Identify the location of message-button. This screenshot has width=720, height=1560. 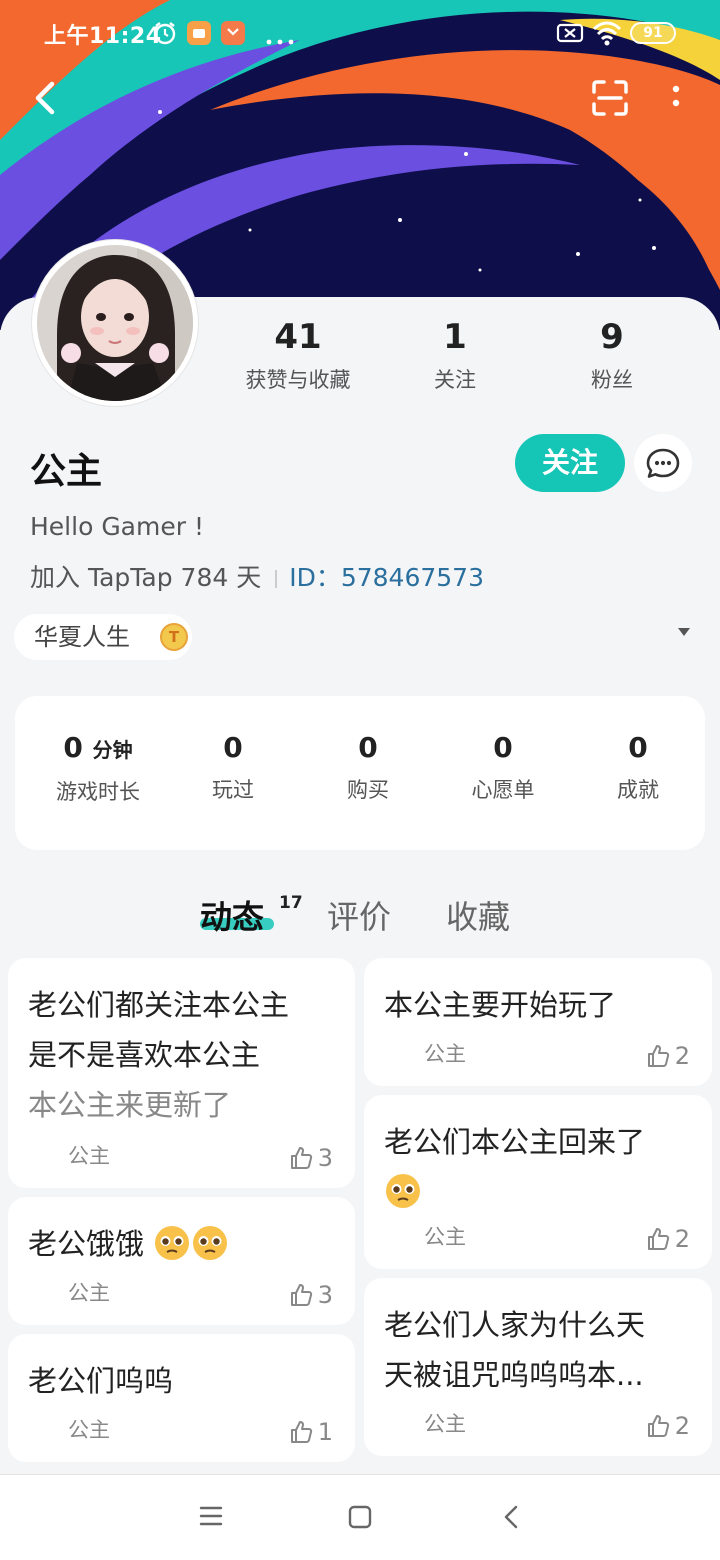
(663, 463).